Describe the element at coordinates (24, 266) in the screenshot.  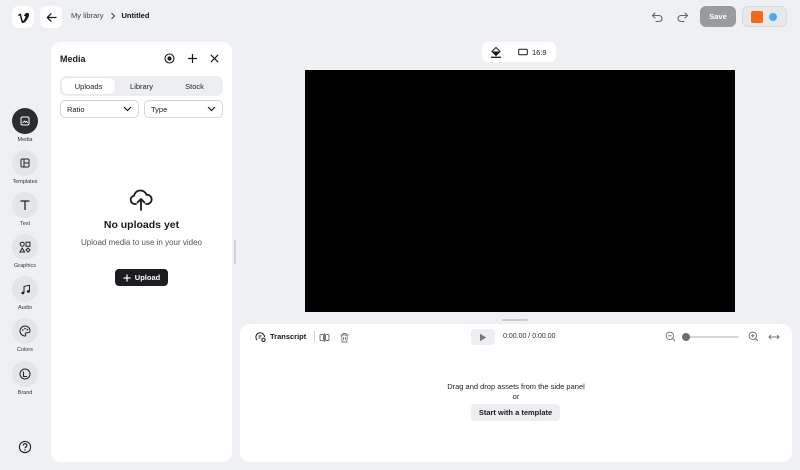
I see `rail-item-label: Graphics` at that location.